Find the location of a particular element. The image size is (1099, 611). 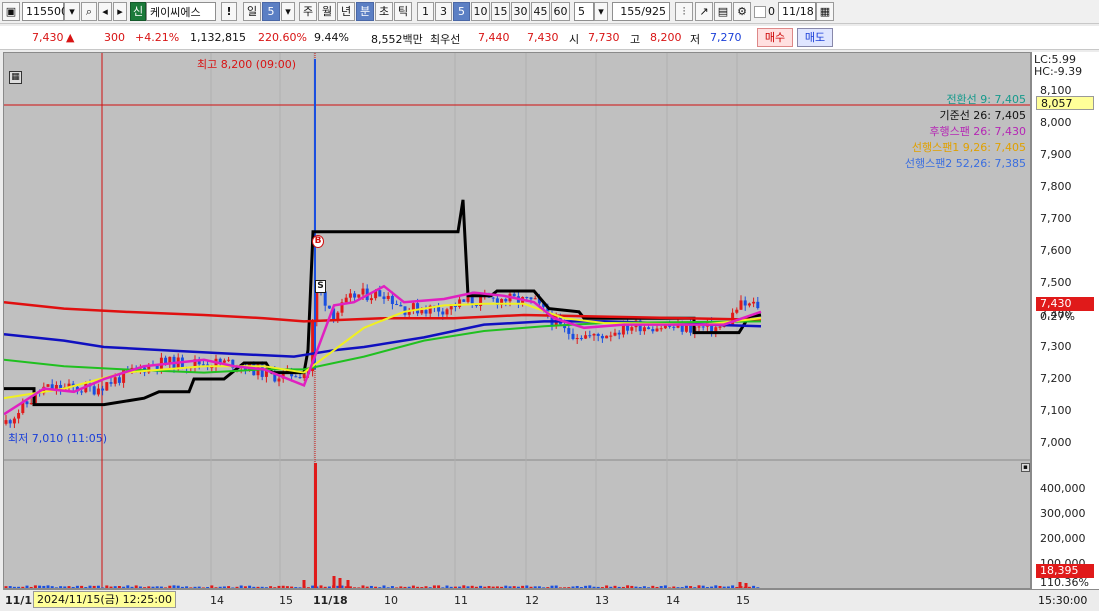

price-tick: 7,100 is located at coordinates (1056, 410).